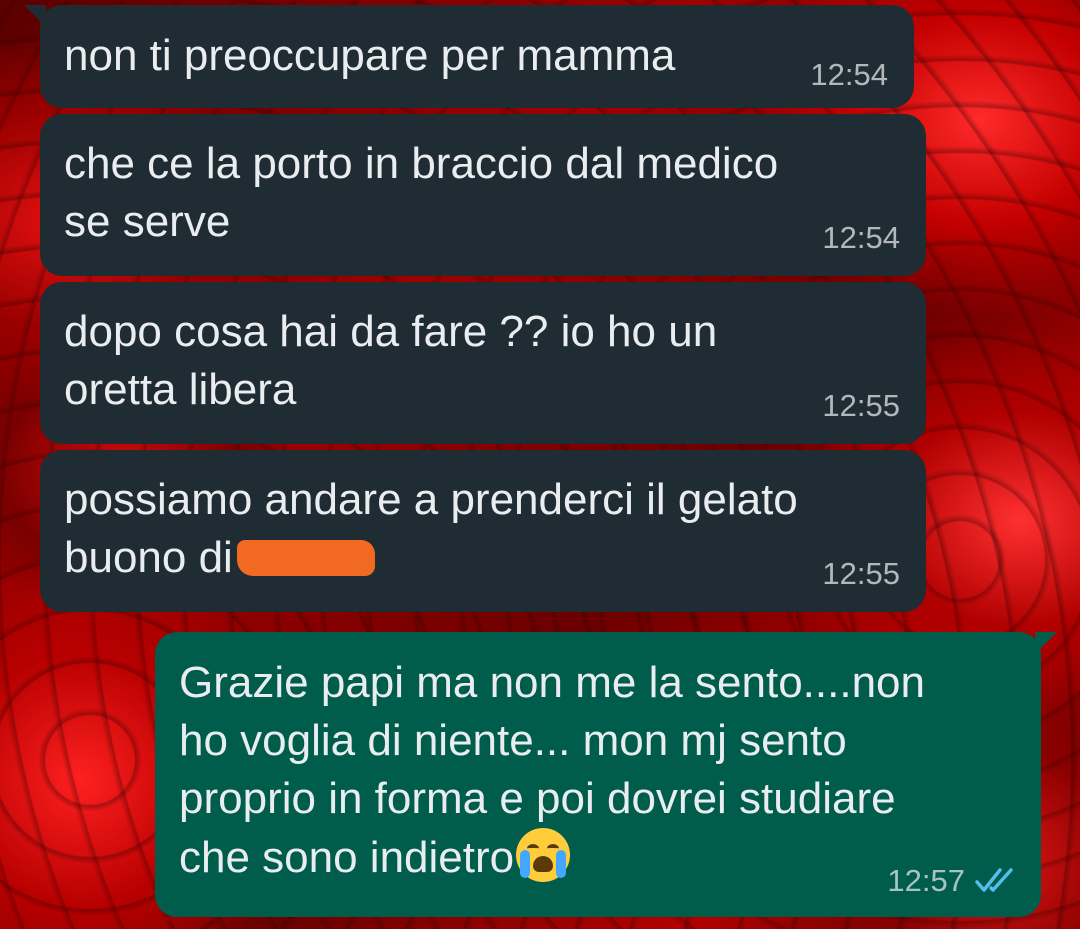 The image size is (1080, 929). I want to click on message-bubble-incoming: non ti preoccupare per mamma 12:54, so click(469, 56).